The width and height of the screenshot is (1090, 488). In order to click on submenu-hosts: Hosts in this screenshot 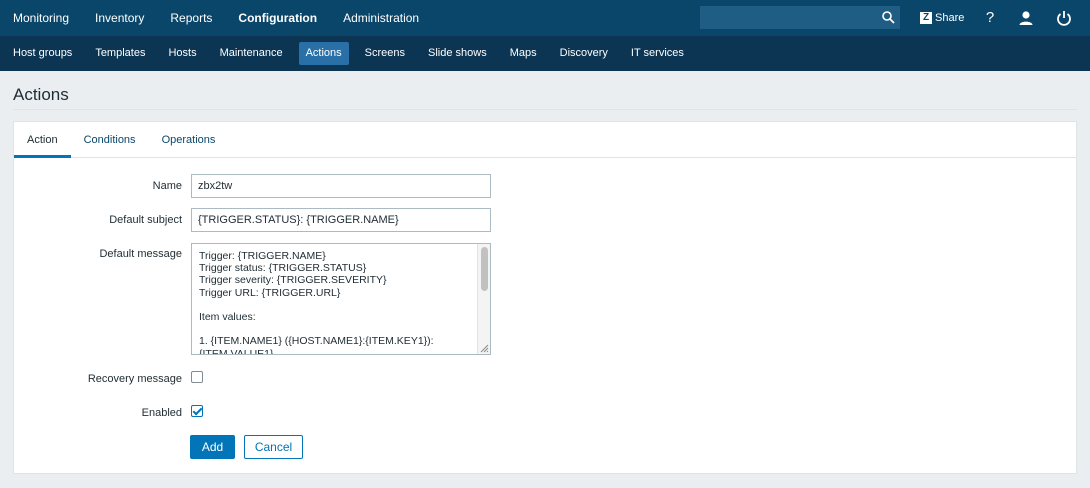, I will do `click(182, 53)`.